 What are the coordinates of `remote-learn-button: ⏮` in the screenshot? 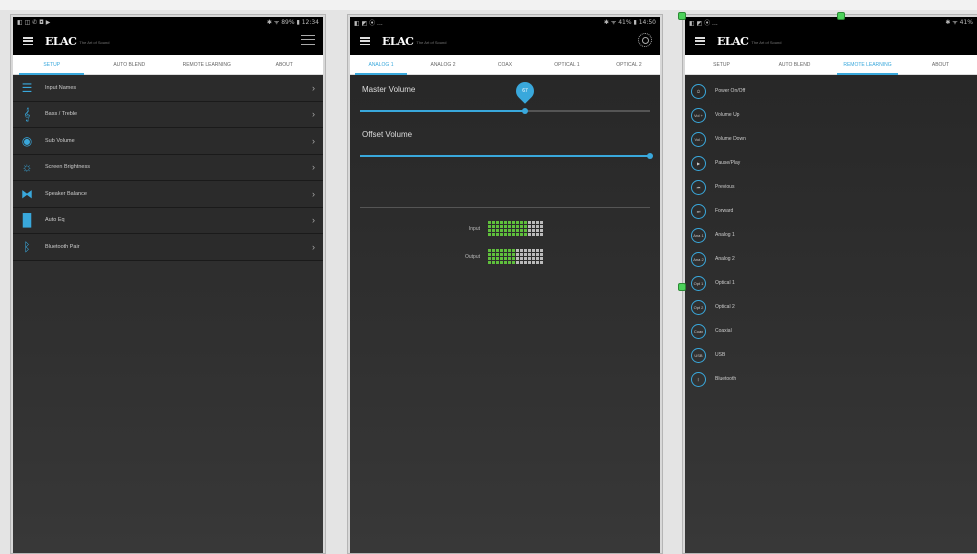 It's located at (698, 187).